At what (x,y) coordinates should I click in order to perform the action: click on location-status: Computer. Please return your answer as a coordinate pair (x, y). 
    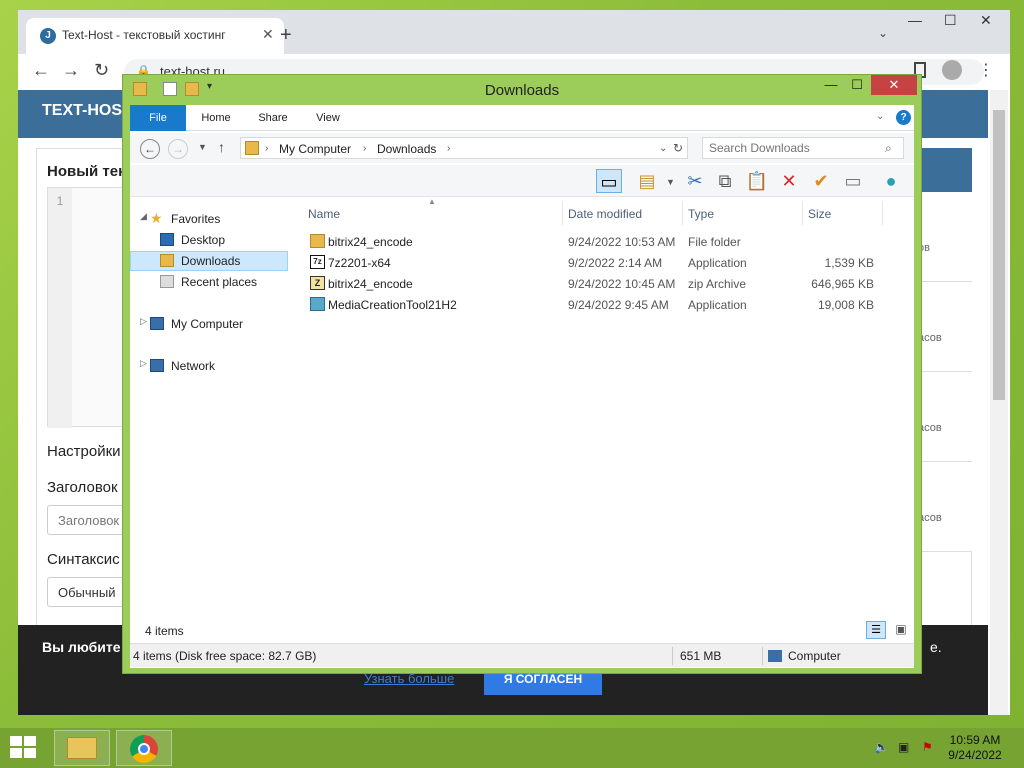
    Looking at the image, I should click on (814, 656).